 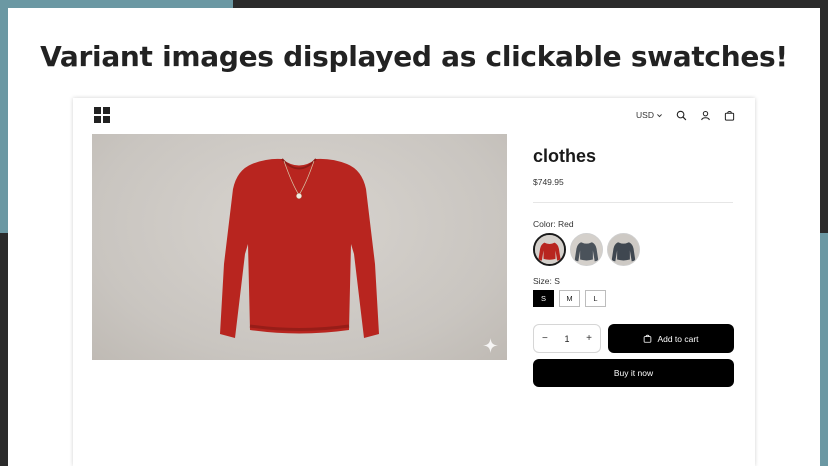 I want to click on quantity-decrease-button: −, so click(x=545, y=338).